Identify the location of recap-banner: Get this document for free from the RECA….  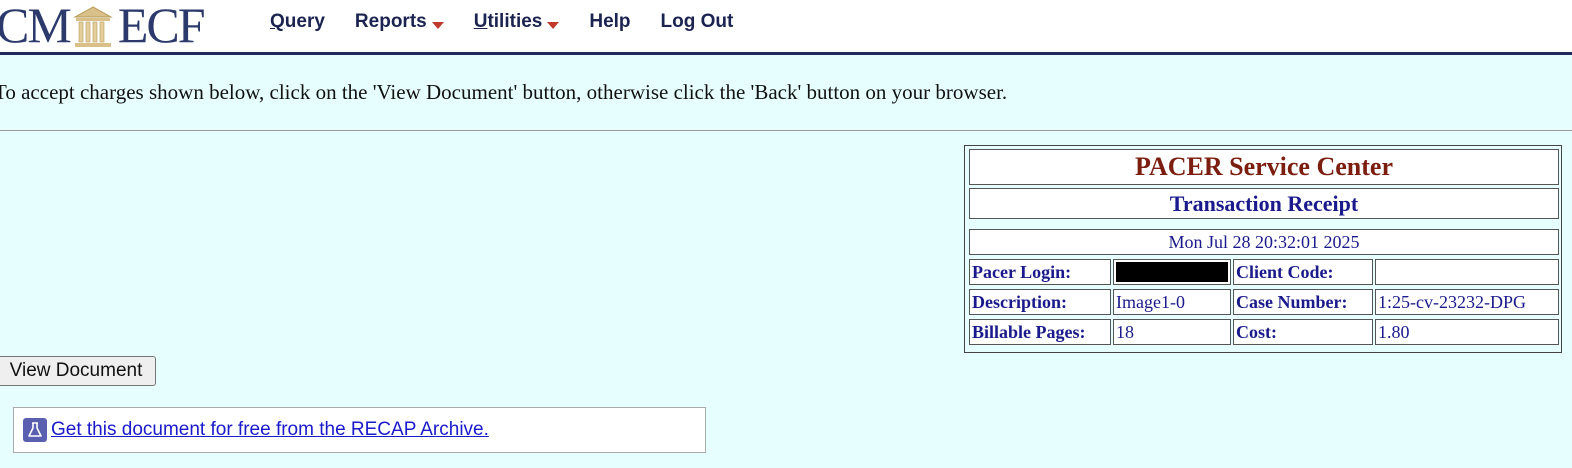
(359, 430).